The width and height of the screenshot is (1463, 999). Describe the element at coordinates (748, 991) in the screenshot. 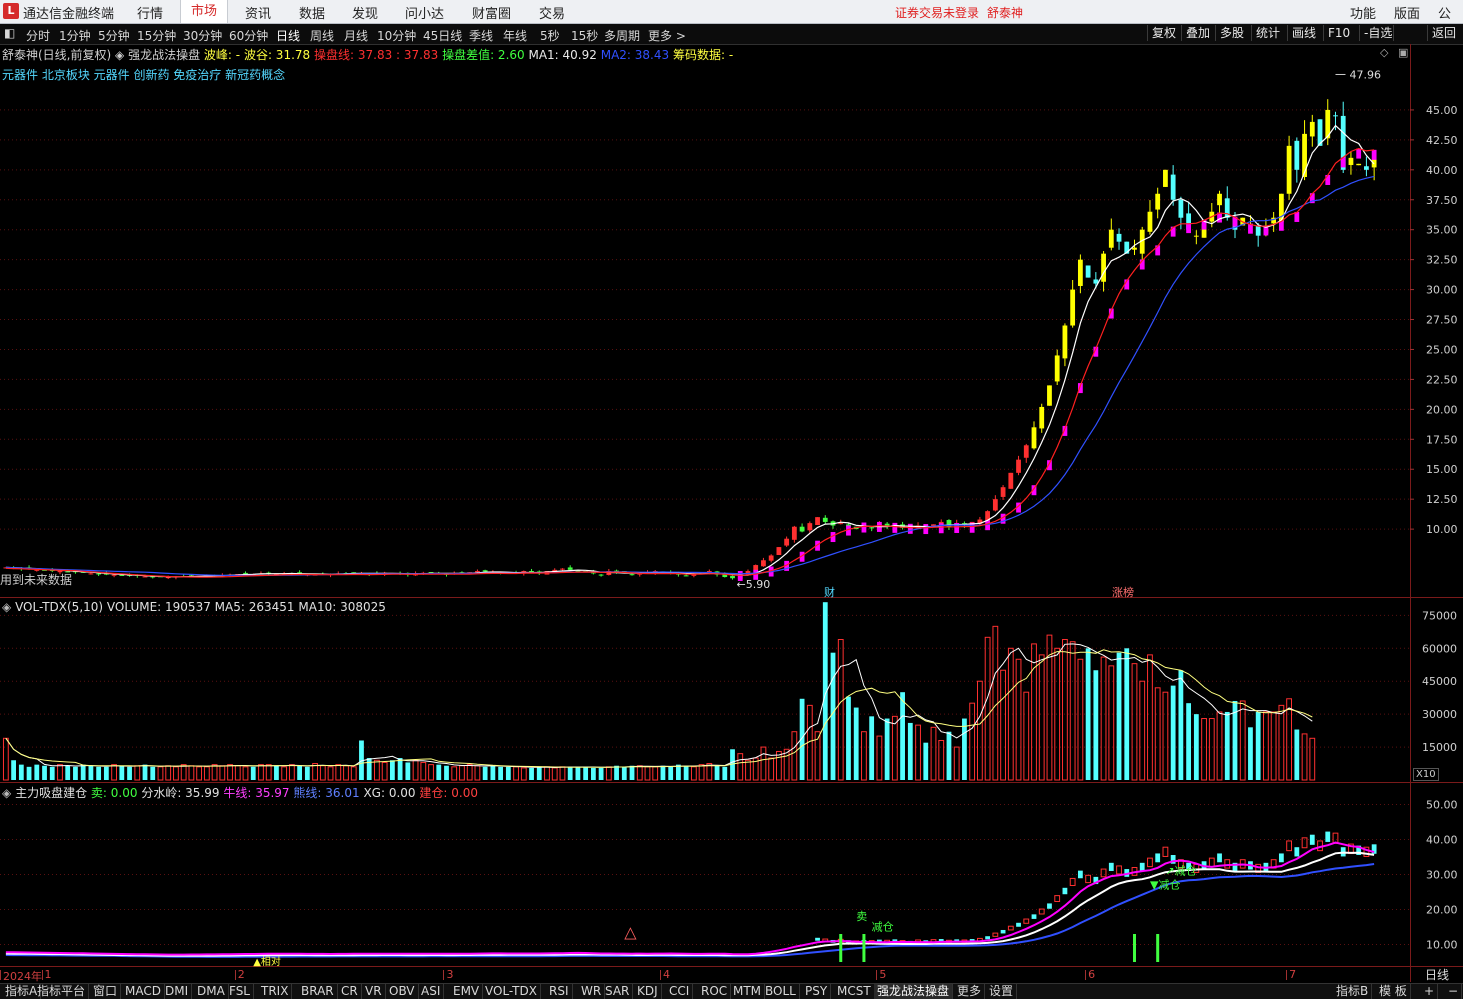

I see `bottom-tab-21: MTM` at that location.